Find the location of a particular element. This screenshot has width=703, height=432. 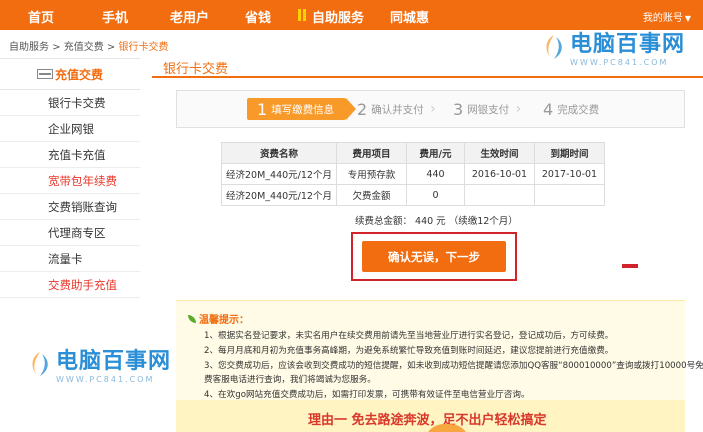

total-amount: 续费总金额： 440 元 （续缴12个月） is located at coordinates (436, 221).